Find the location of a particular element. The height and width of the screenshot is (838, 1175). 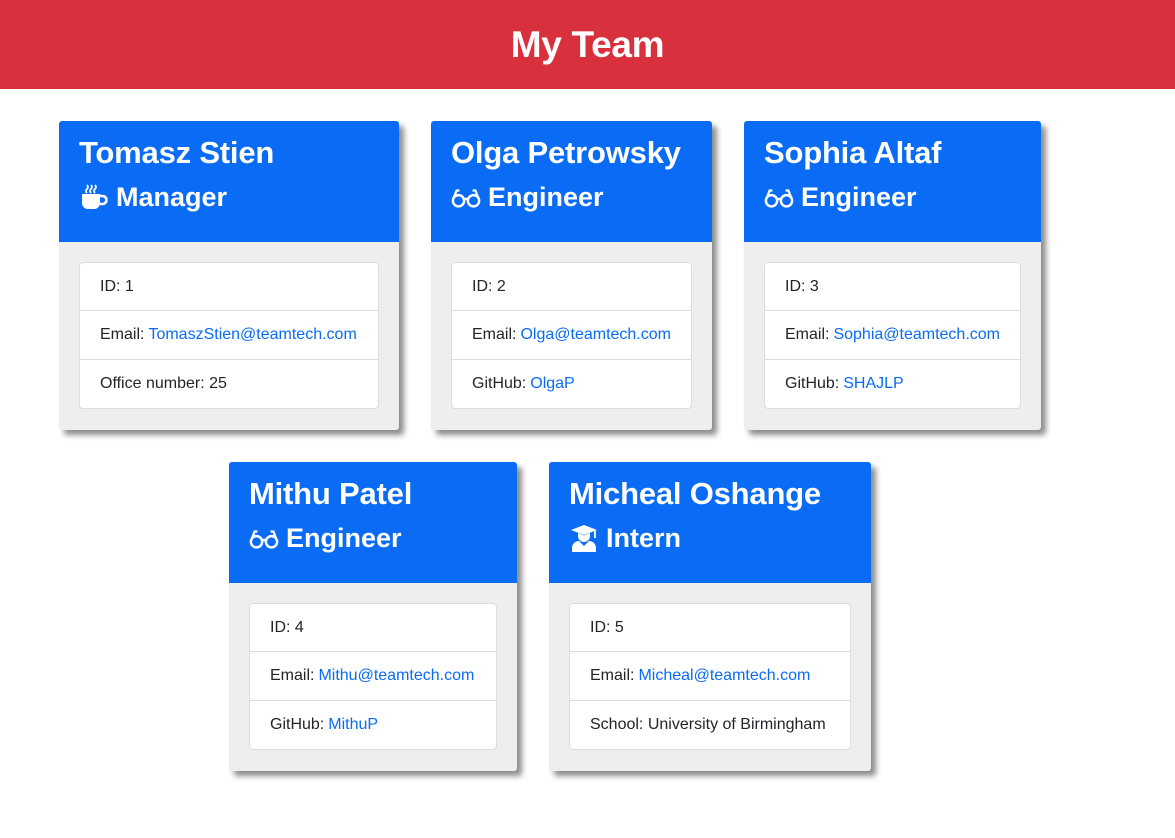

detail-id-value: 5 is located at coordinates (619, 627).